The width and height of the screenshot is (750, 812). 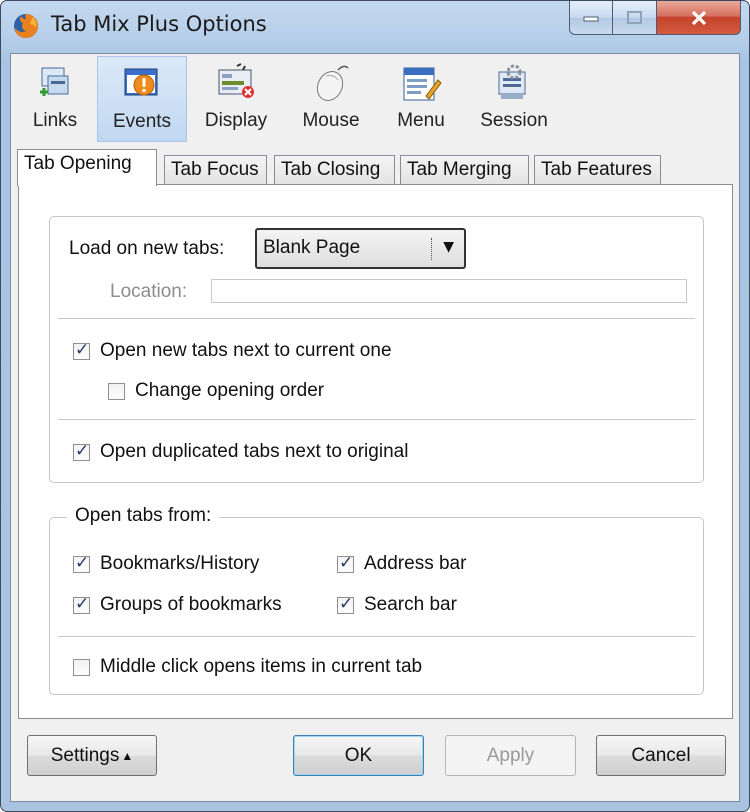 I want to click on menu-icon, so click(x=422, y=84).